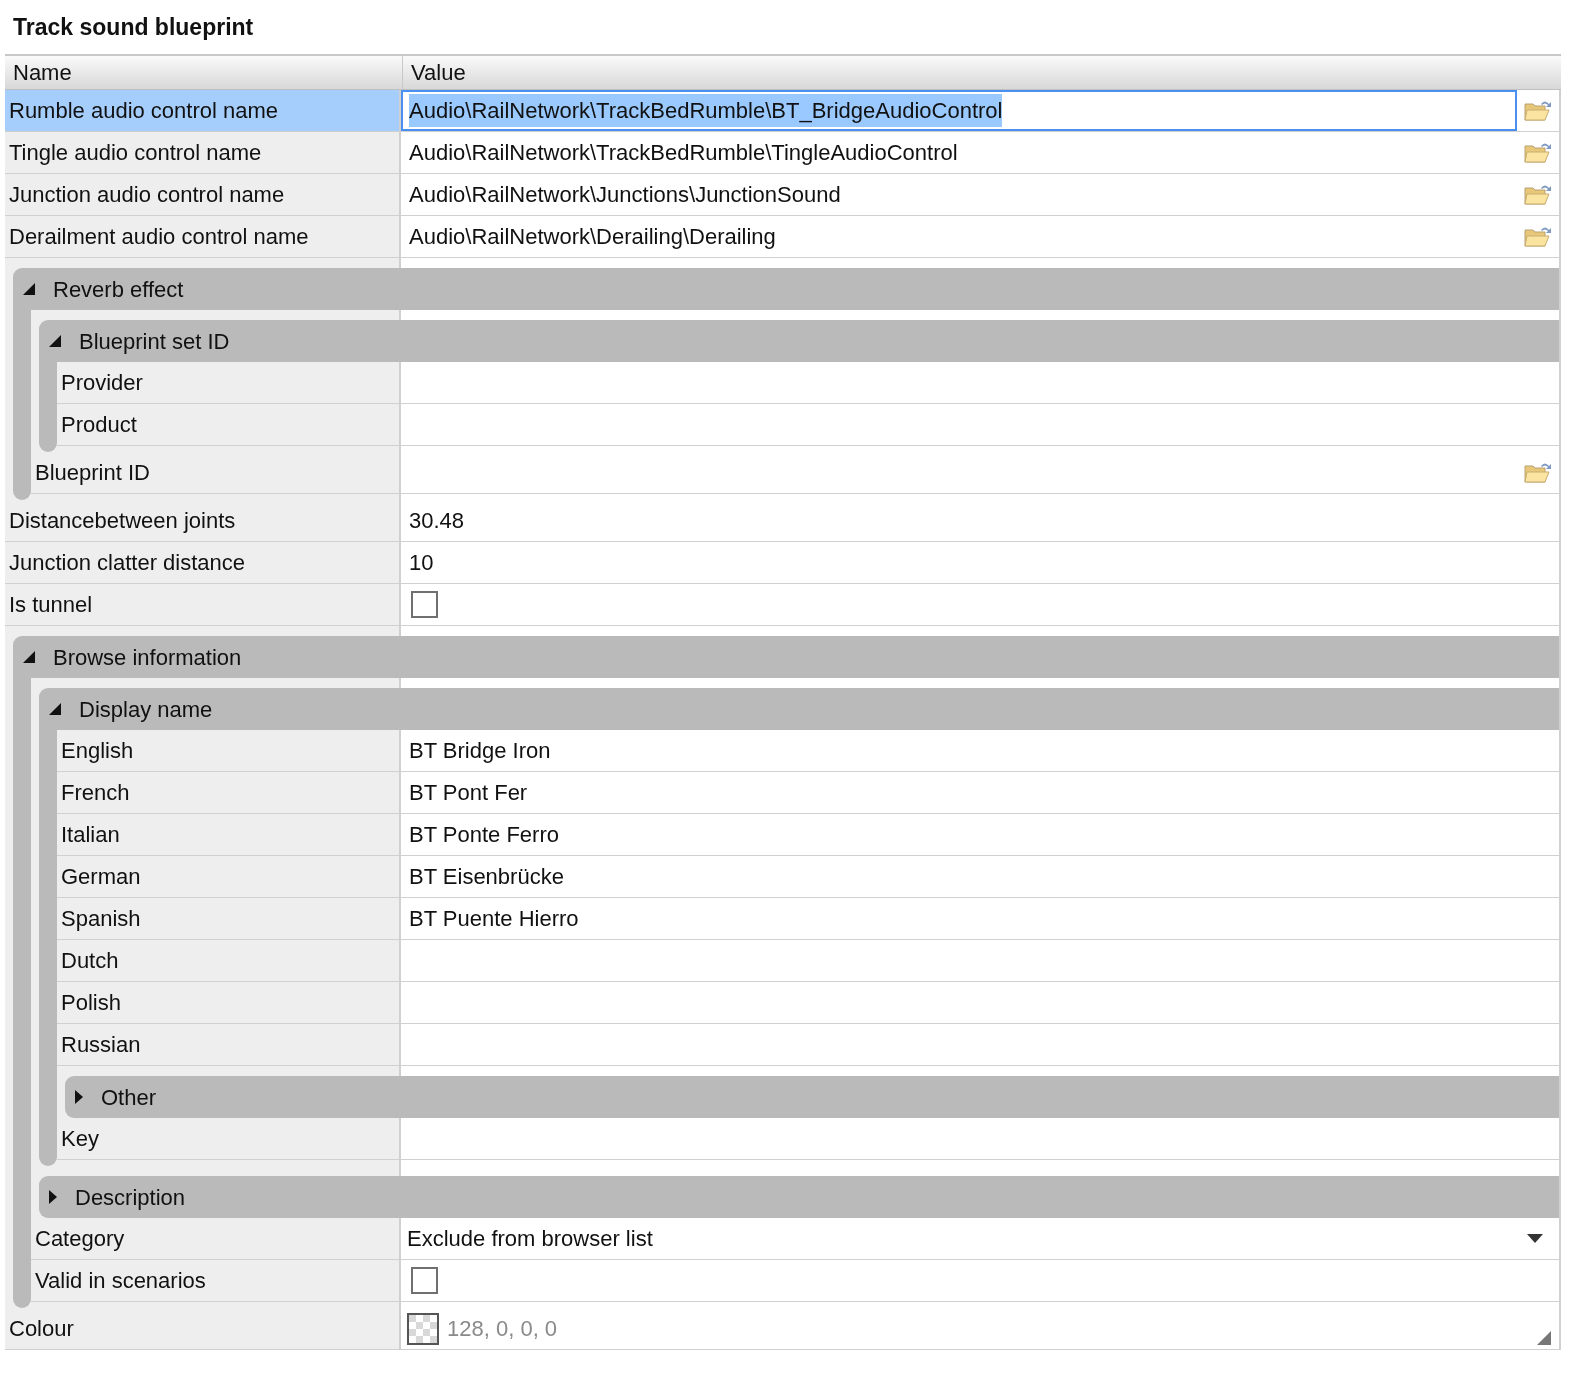 The width and height of the screenshot is (1585, 1377). What do you see at coordinates (980, 236) in the screenshot?
I see `path-field: Audio\RailNetwork\Derailing\Derailing` at bounding box center [980, 236].